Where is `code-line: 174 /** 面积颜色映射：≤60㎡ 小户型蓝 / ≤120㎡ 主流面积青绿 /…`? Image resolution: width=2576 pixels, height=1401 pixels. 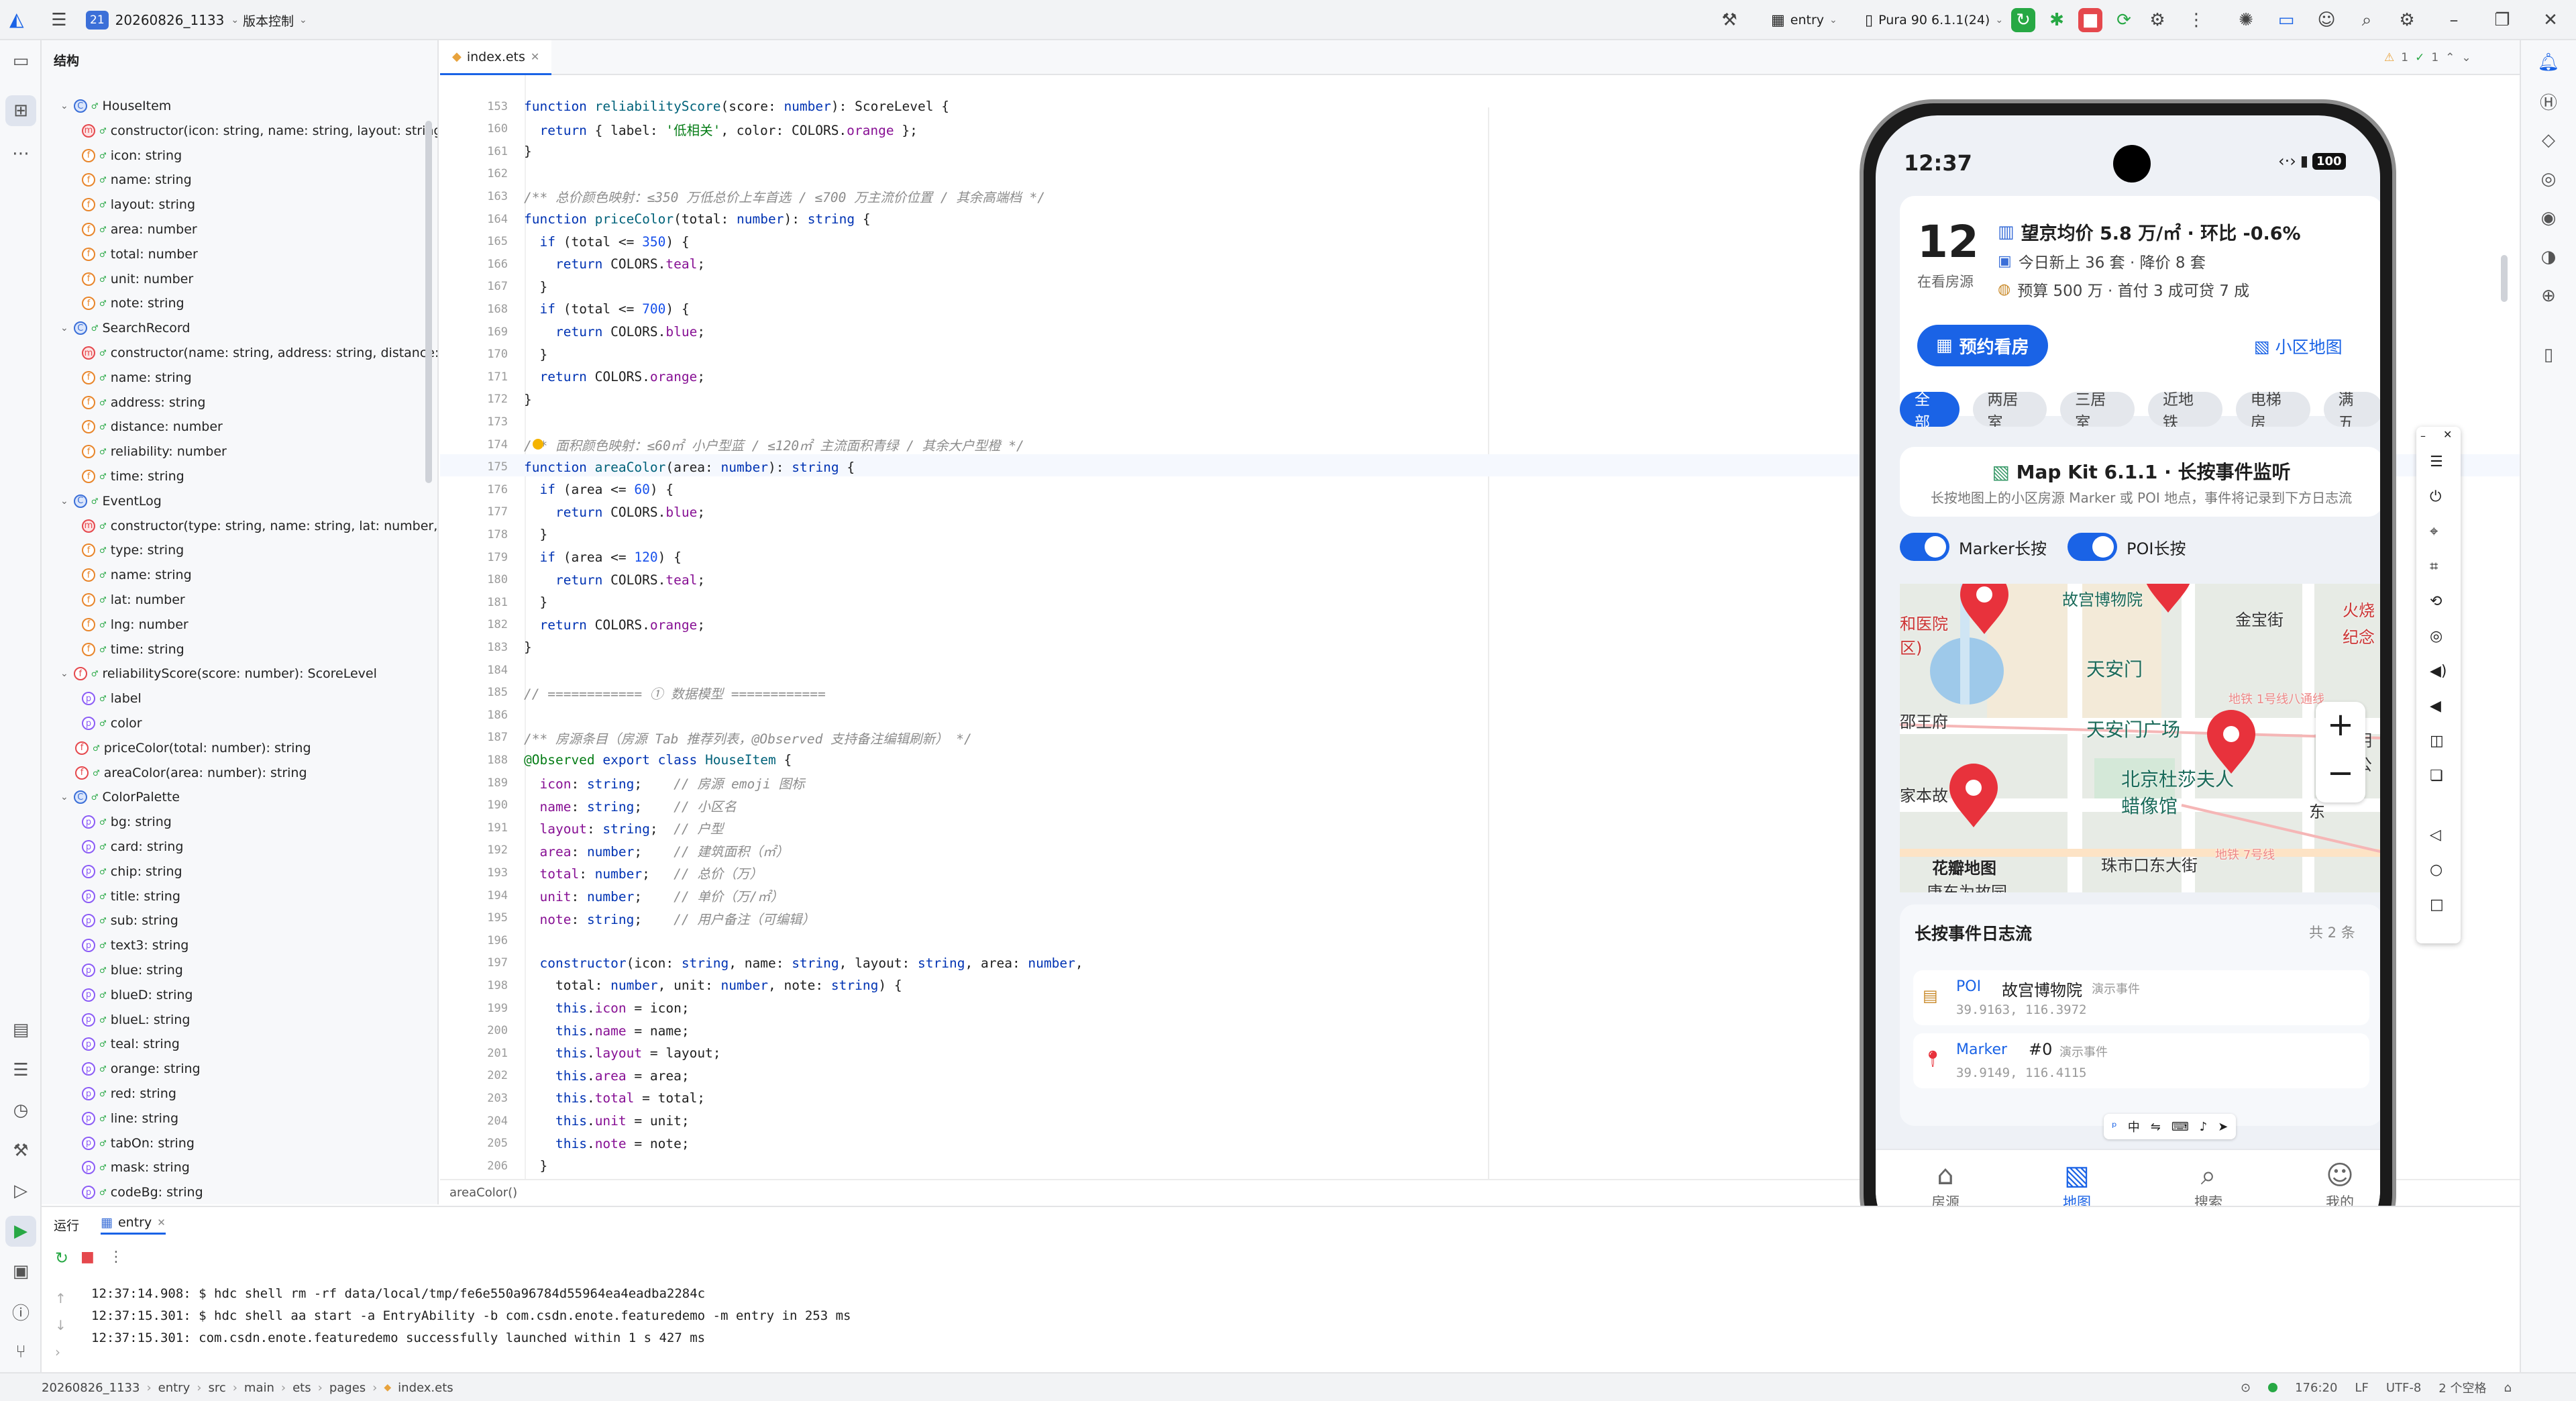 code-line: 174 /** 面积颜色映射：≤60㎡ 小户型蓝 / ≤120㎡ 主流面积青绿 /… is located at coordinates (732, 444).